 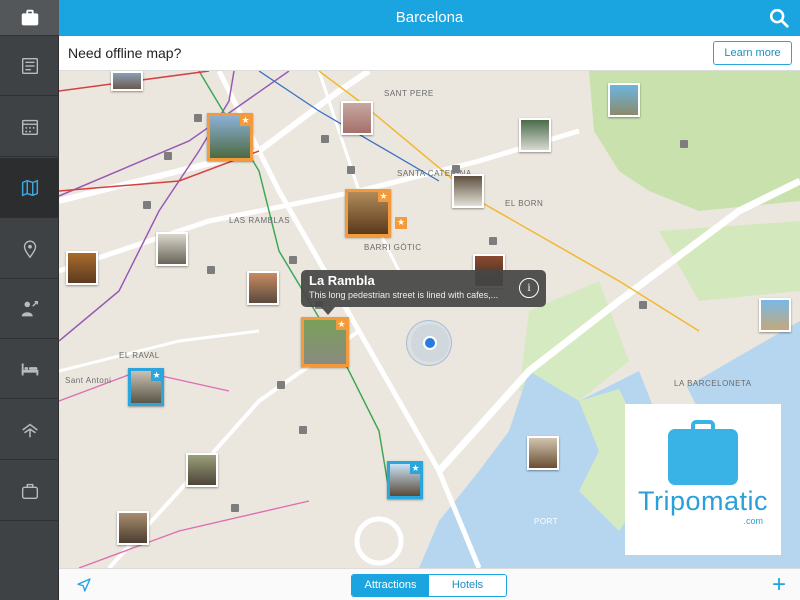 I want to click on luggage-icon, so click(x=29, y=491).